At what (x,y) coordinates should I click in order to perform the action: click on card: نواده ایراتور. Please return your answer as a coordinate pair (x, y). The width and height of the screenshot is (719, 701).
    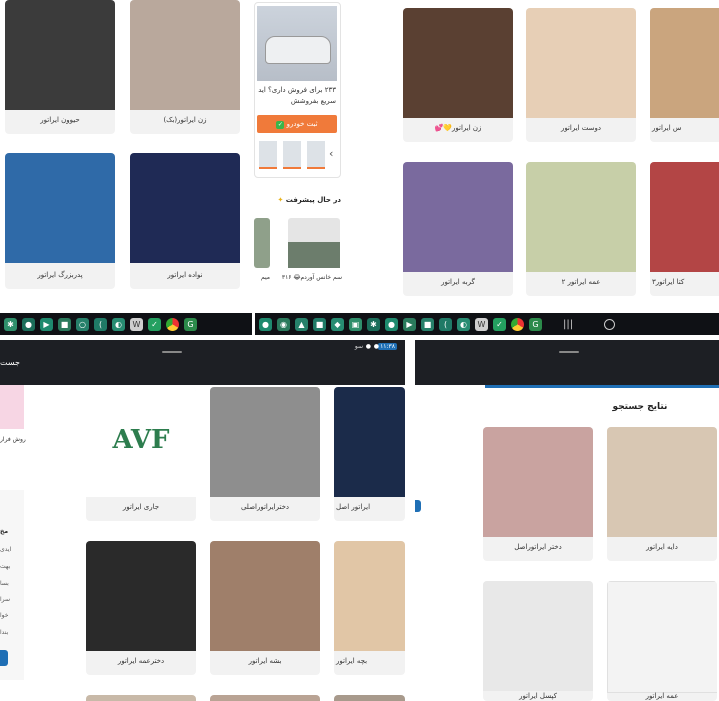
    Looking at the image, I should click on (185, 221).